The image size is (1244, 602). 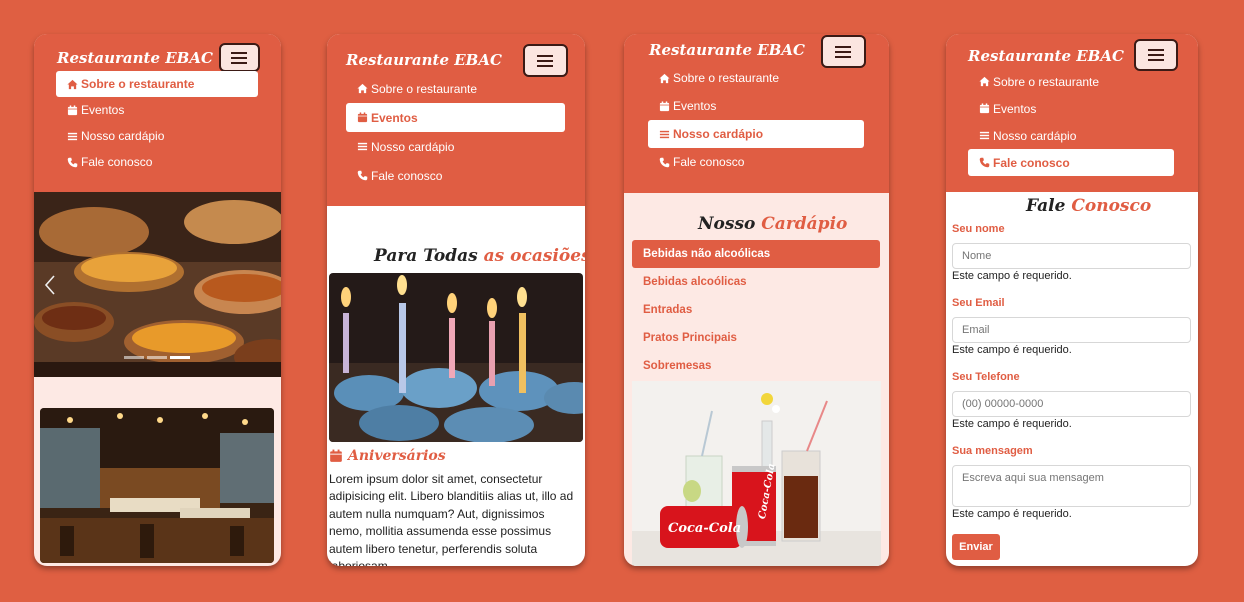 I want to click on category-tab: Sobremesas, so click(x=756, y=366).